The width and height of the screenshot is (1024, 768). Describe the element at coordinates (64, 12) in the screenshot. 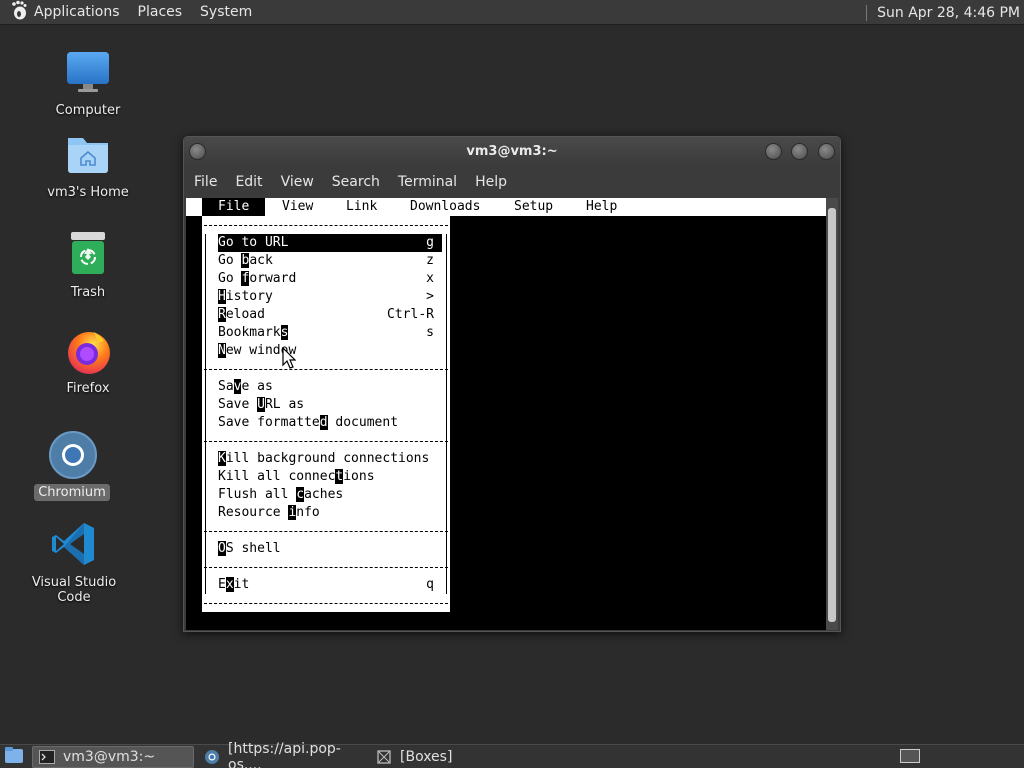

I see `applications-menu: Applications` at that location.